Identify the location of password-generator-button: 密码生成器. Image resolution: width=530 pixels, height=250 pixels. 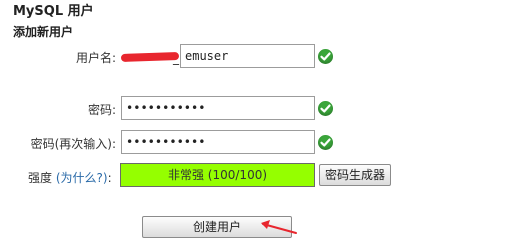
(355, 175).